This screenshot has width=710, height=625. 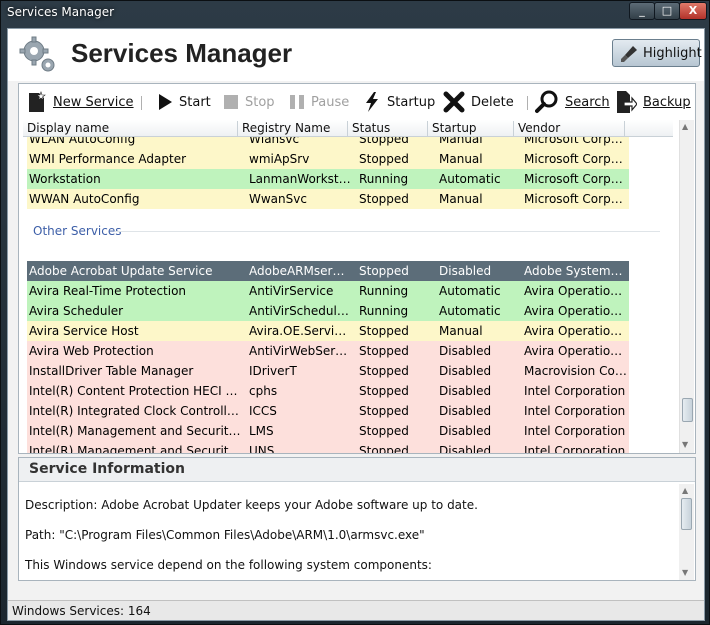 What do you see at coordinates (76, 311) in the screenshot?
I see `display-name-cell: Avira Scheduler` at bounding box center [76, 311].